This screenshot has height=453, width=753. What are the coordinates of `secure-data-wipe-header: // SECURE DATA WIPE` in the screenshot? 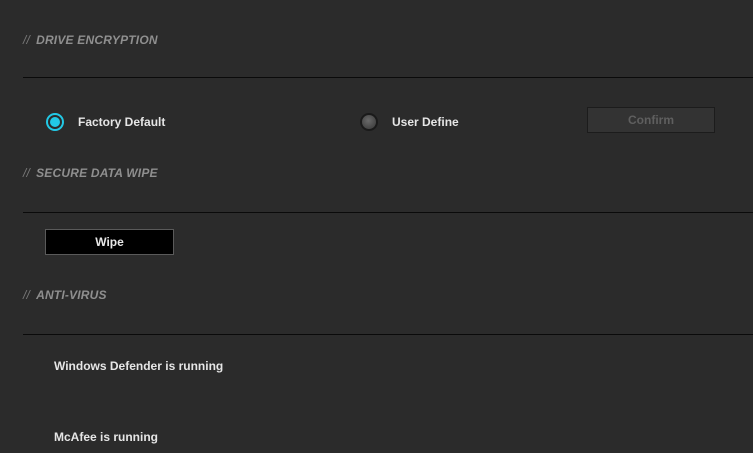 It's located at (90, 173).